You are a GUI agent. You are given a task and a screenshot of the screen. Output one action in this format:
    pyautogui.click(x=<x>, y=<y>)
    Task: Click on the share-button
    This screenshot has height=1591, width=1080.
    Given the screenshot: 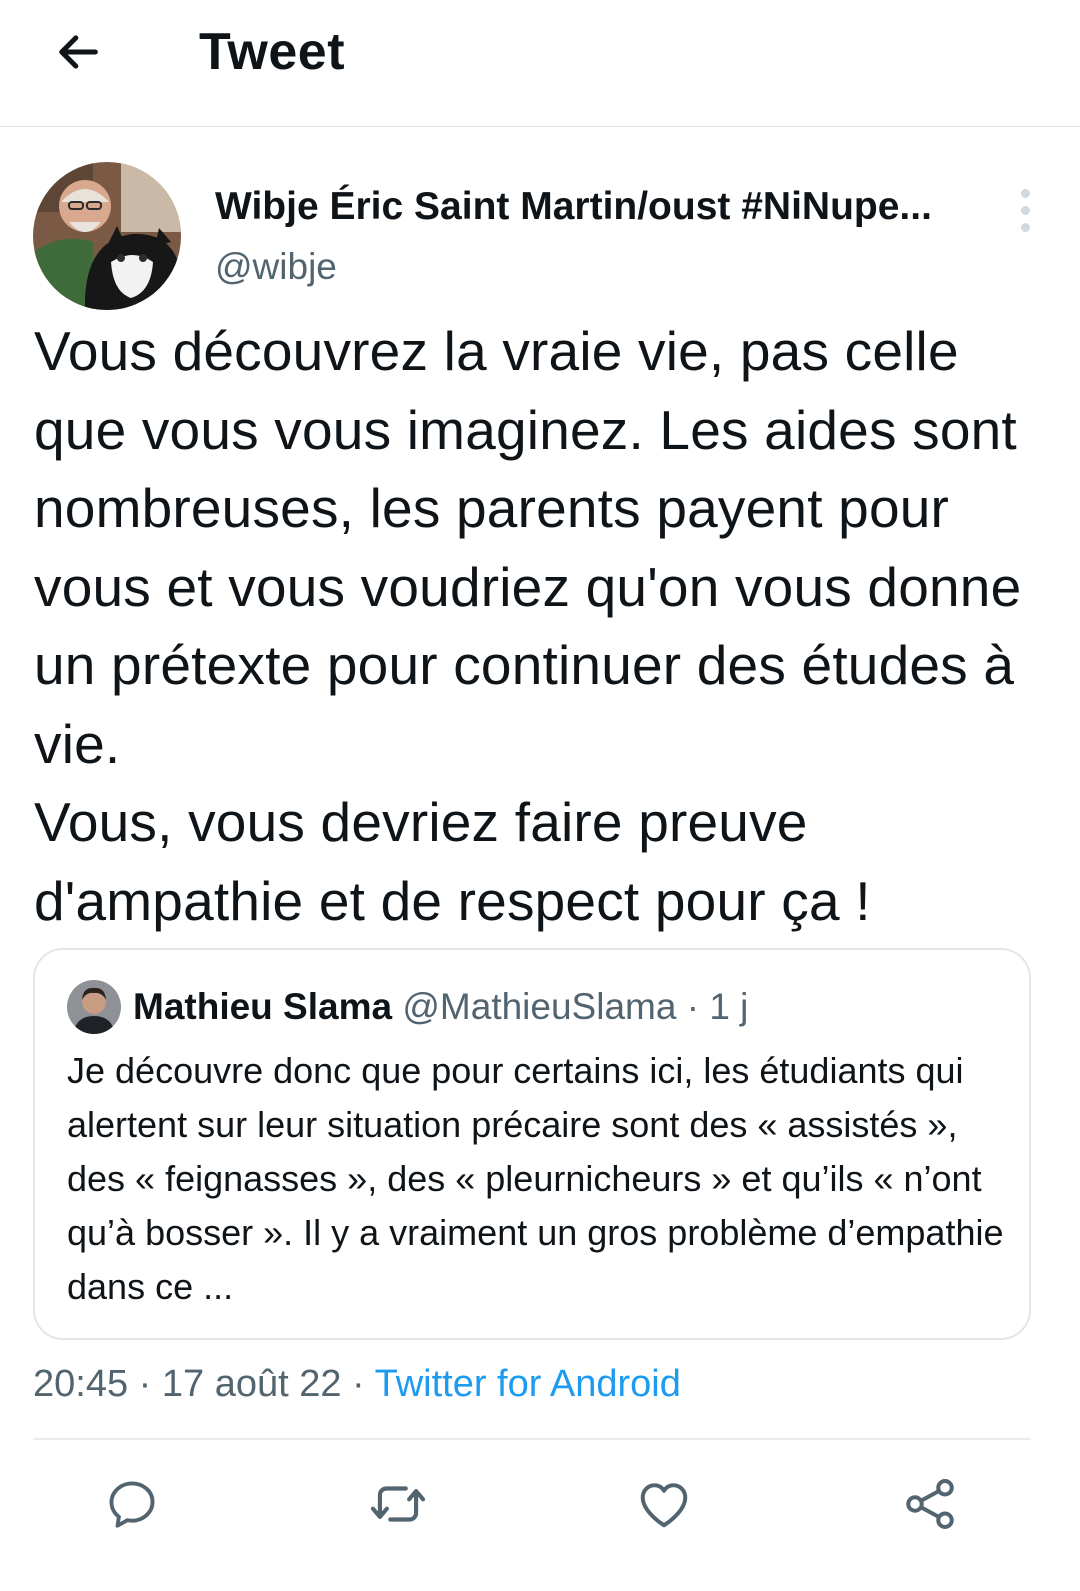 What is the action you would take?
    pyautogui.click(x=930, y=1504)
    